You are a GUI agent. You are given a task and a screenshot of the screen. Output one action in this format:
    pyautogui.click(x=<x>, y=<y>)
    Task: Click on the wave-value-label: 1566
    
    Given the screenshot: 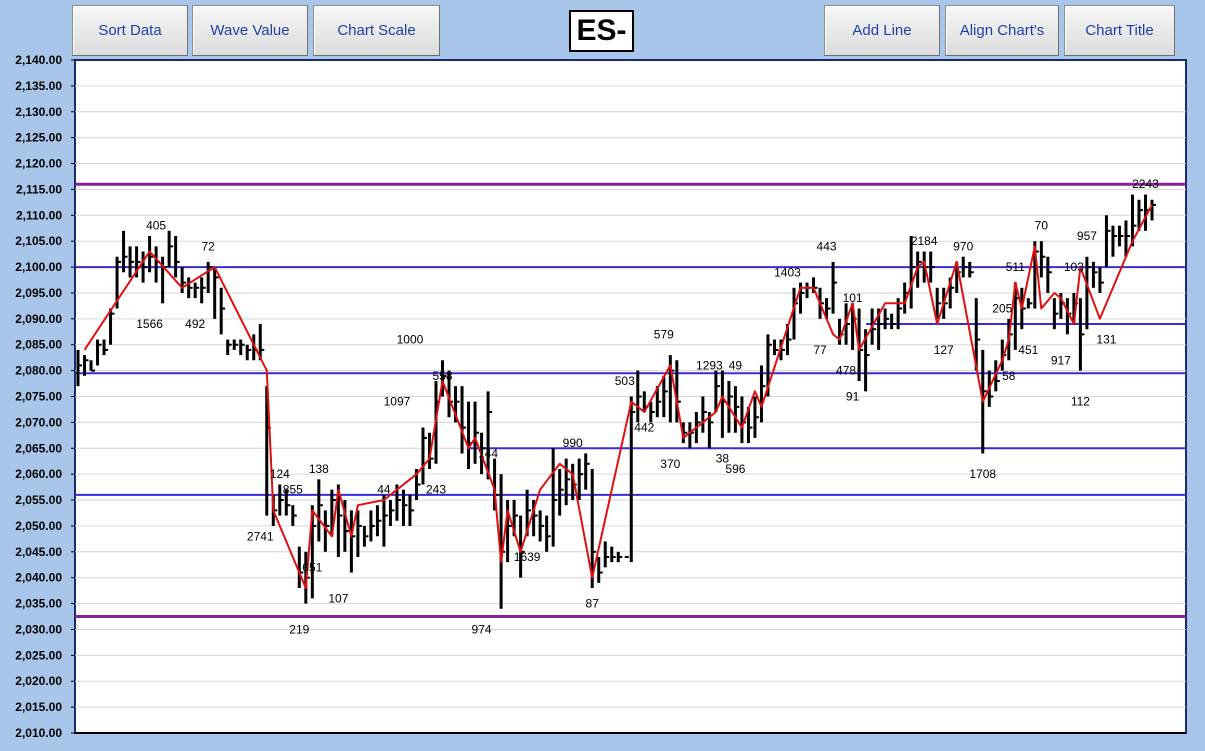 What is the action you would take?
    pyautogui.click(x=149, y=324)
    